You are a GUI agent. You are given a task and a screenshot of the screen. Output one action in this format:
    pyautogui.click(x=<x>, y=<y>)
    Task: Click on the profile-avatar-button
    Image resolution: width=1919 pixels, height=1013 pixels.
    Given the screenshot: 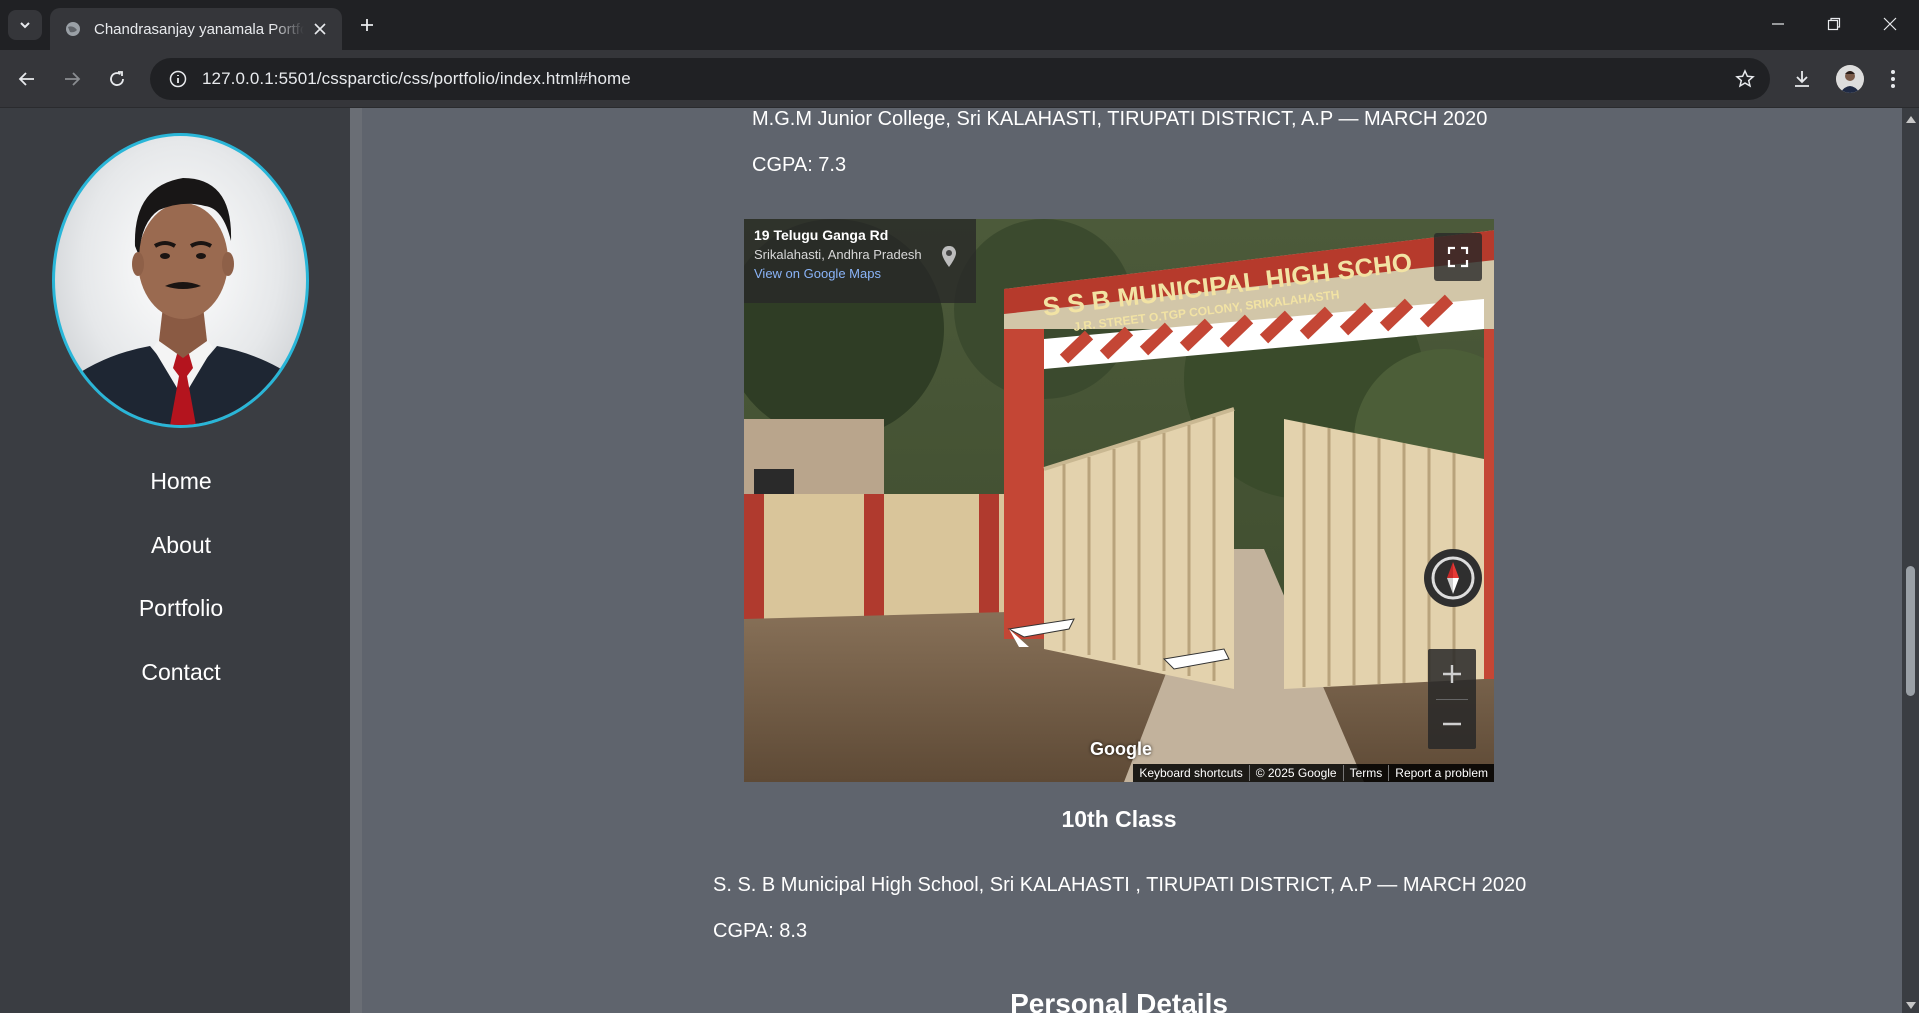 What is the action you would take?
    pyautogui.click(x=1850, y=79)
    